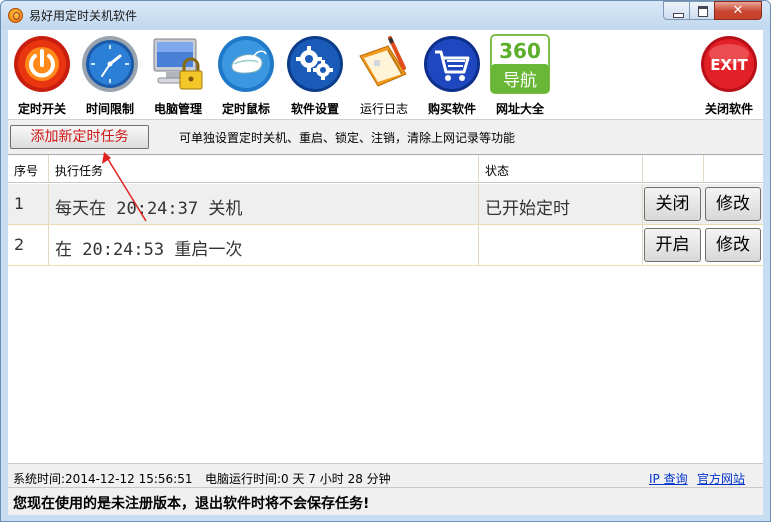 This screenshot has height=522, width=771. I want to click on close-window-button: ✕, so click(738, 10).